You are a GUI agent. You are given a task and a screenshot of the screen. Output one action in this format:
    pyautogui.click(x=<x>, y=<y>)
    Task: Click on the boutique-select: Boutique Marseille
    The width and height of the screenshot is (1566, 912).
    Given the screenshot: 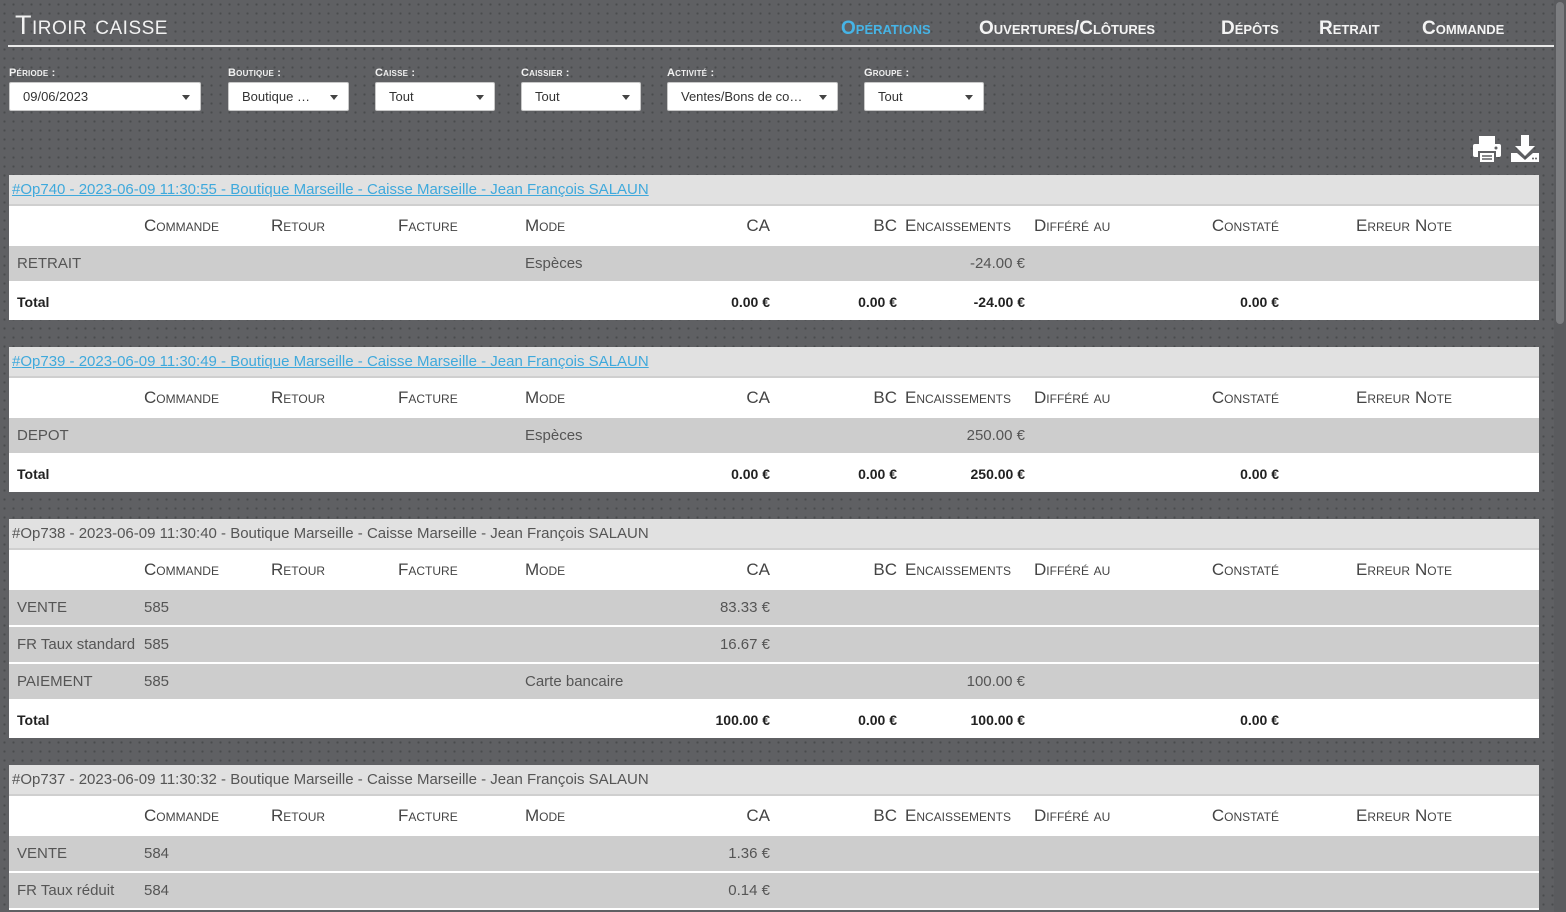 What is the action you would take?
    pyautogui.click(x=288, y=96)
    